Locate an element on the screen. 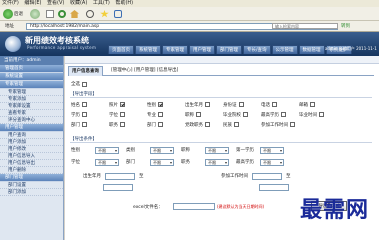  tab-user-query: 用户信息查询 is located at coordinates (85, 71).